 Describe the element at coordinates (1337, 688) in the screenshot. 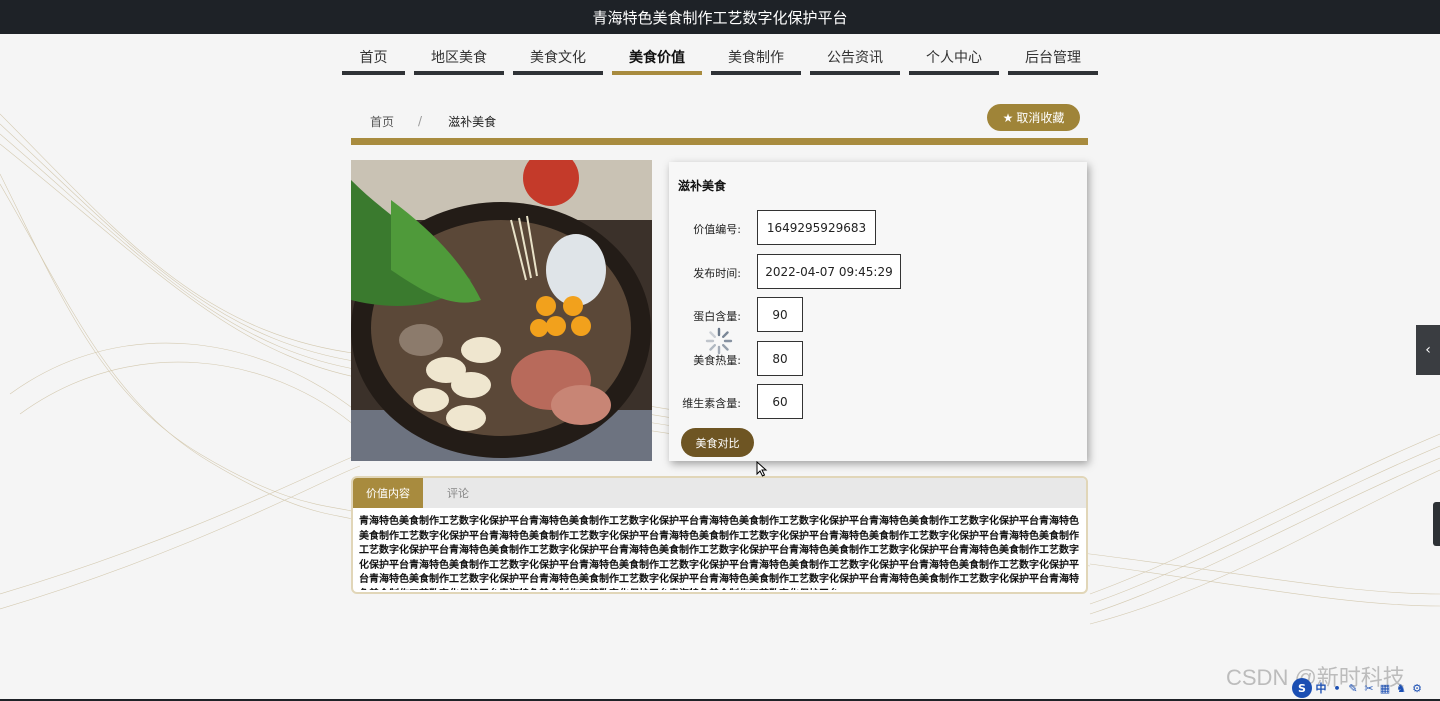

I see `punctuation-icon: •` at that location.